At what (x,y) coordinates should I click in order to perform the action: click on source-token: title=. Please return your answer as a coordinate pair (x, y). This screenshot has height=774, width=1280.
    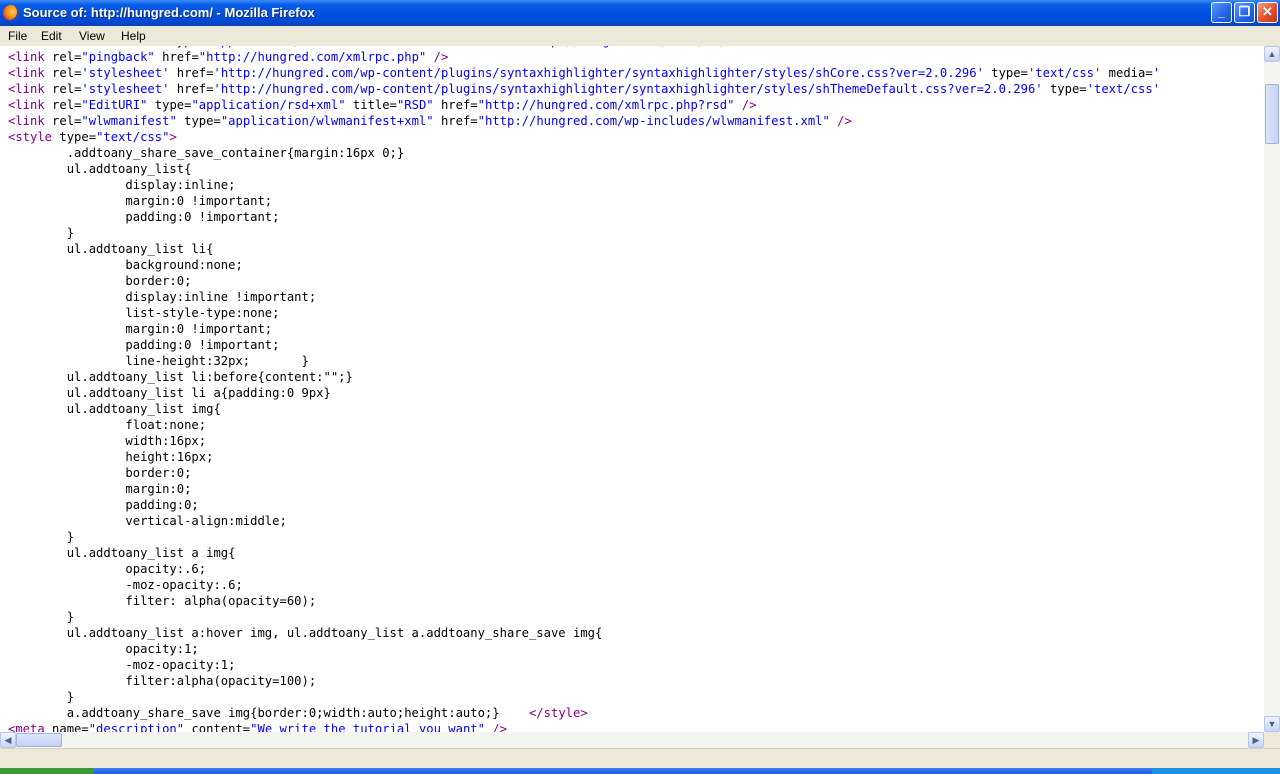
    Looking at the image, I should click on (371, 105).